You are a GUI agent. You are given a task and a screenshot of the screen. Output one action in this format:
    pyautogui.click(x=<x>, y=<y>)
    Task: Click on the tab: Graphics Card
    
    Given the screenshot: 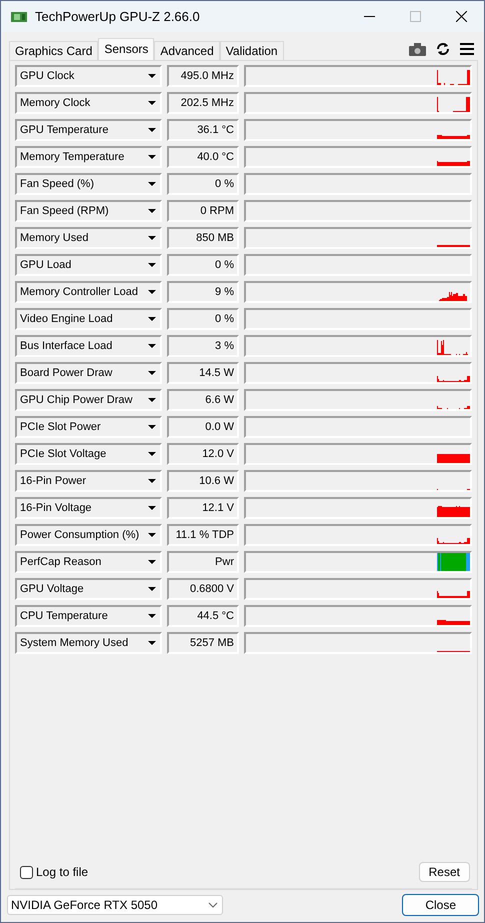 What is the action you would take?
    pyautogui.click(x=53, y=50)
    